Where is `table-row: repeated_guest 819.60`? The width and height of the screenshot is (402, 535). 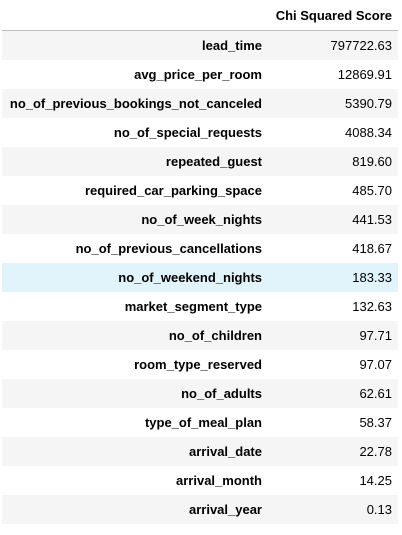 table-row: repeated_guest 819.60 is located at coordinates (200, 161).